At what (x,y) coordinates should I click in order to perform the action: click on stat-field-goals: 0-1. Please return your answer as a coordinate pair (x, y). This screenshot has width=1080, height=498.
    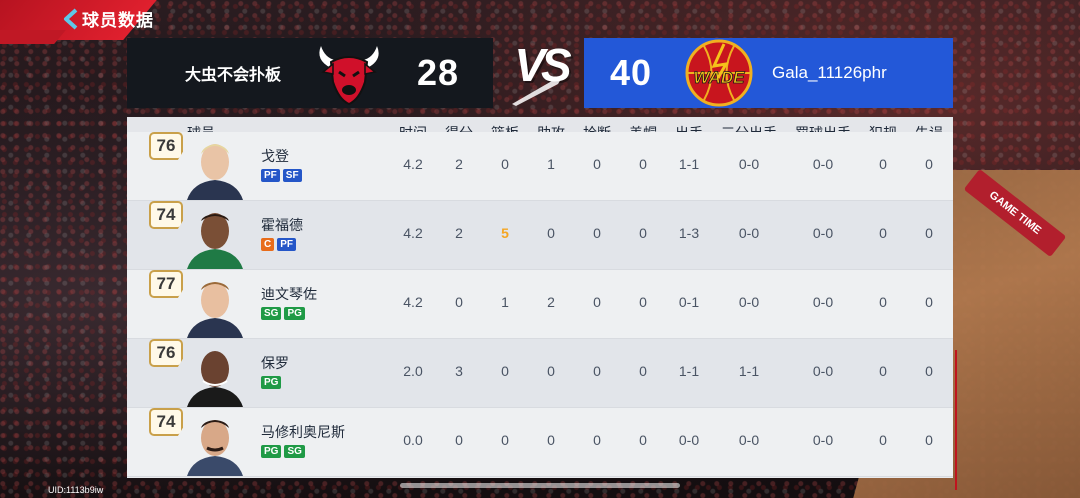
    Looking at the image, I should click on (689, 302).